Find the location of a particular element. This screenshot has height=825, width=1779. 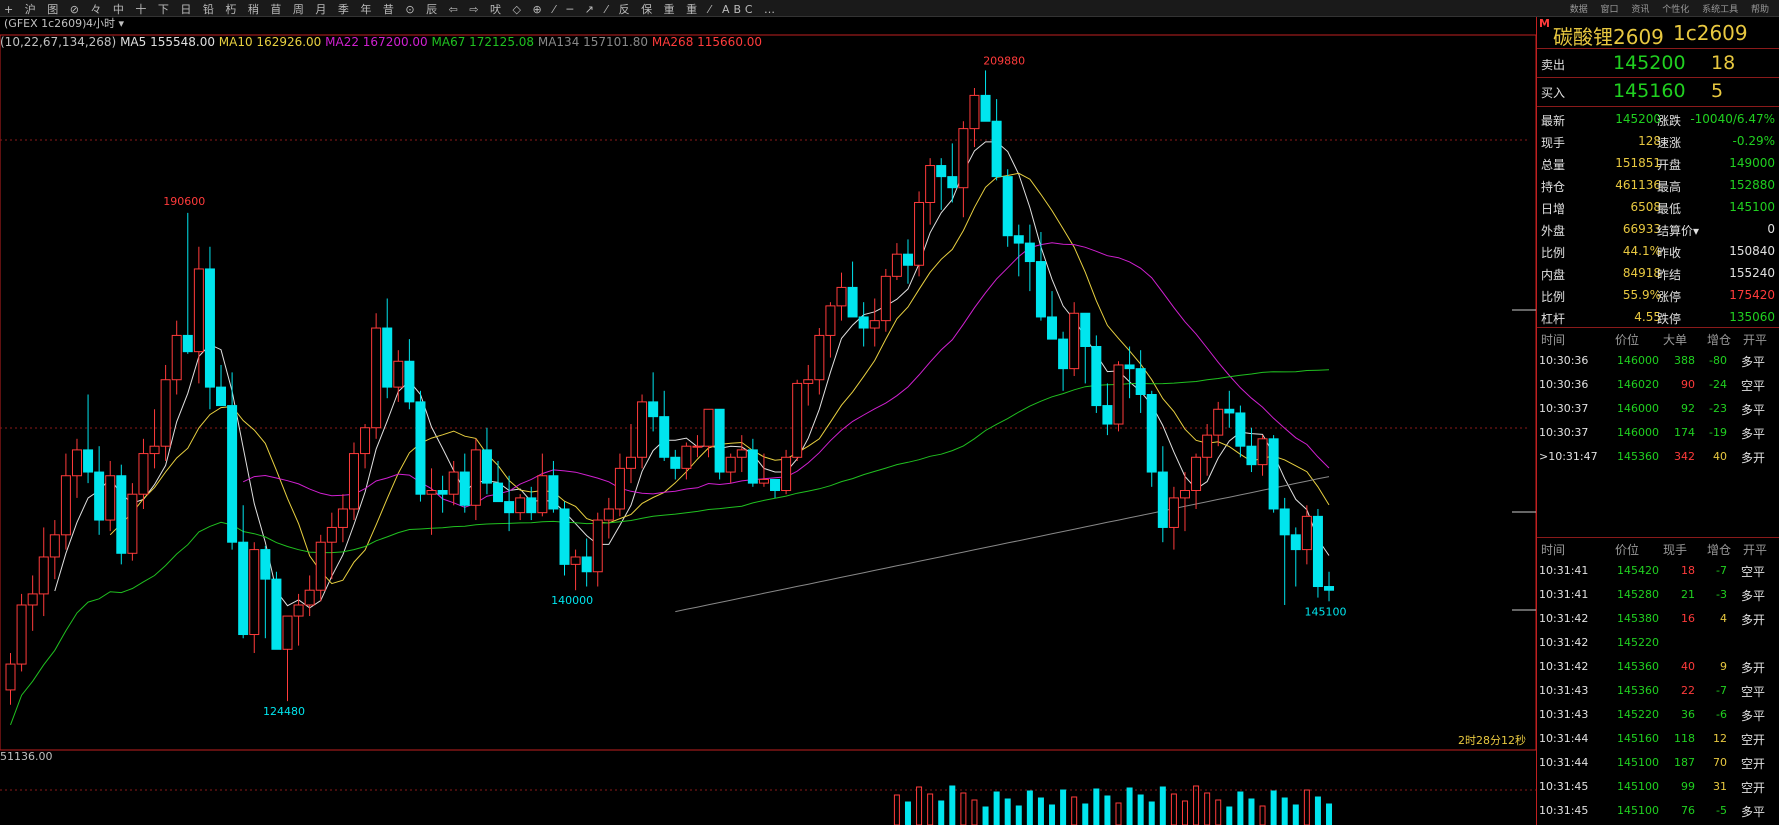

tick-row: 10:31:42 145220 is located at coordinates (1658, 643).